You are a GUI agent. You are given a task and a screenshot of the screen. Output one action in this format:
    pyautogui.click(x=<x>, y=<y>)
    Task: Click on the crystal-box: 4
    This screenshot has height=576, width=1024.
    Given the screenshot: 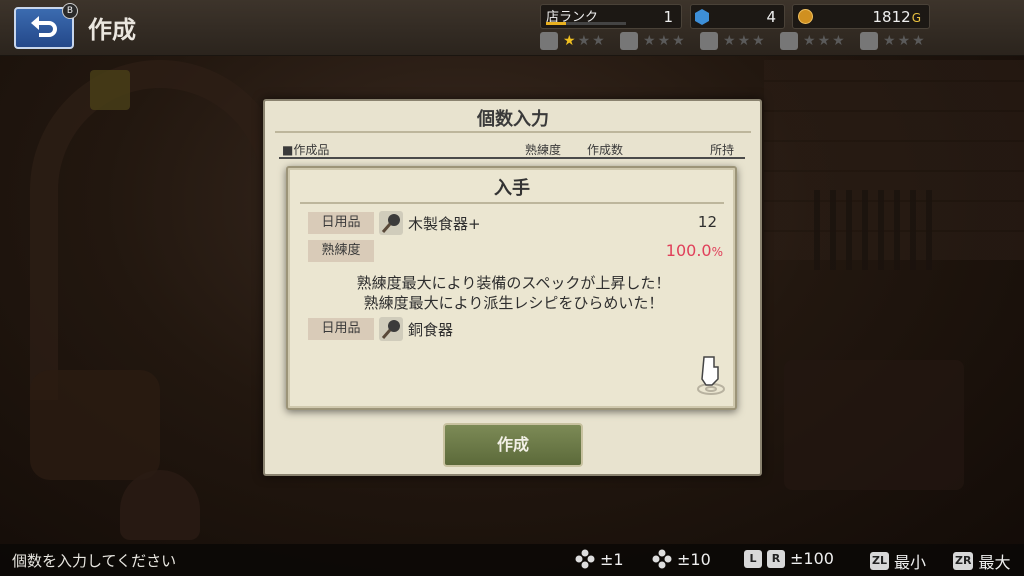 What is the action you would take?
    pyautogui.click(x=737, y=16)
    